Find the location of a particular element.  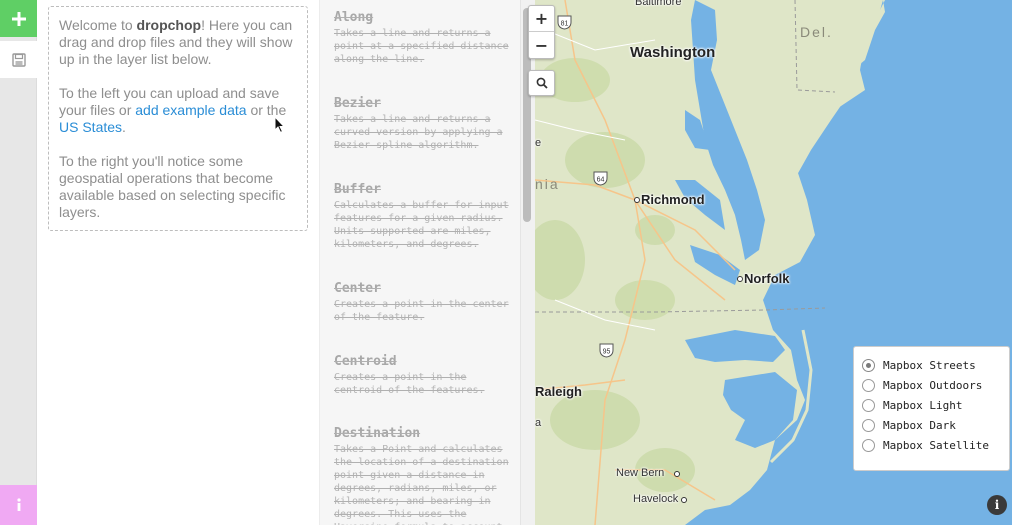

basemap-label: Mapbox Light is located at coordinates (923, 405).